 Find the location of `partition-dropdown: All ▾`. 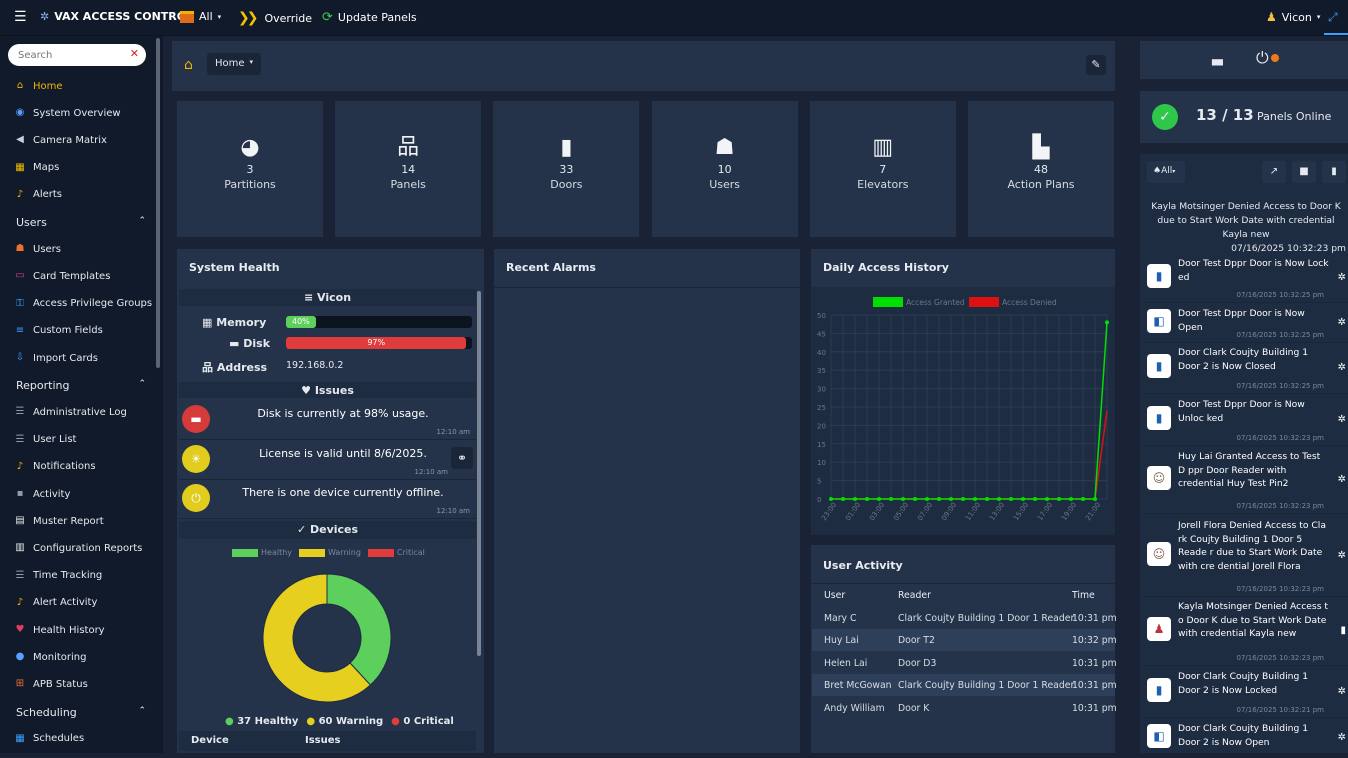

partition-dropdown: All ▾ is located at coordinates (200, 16).